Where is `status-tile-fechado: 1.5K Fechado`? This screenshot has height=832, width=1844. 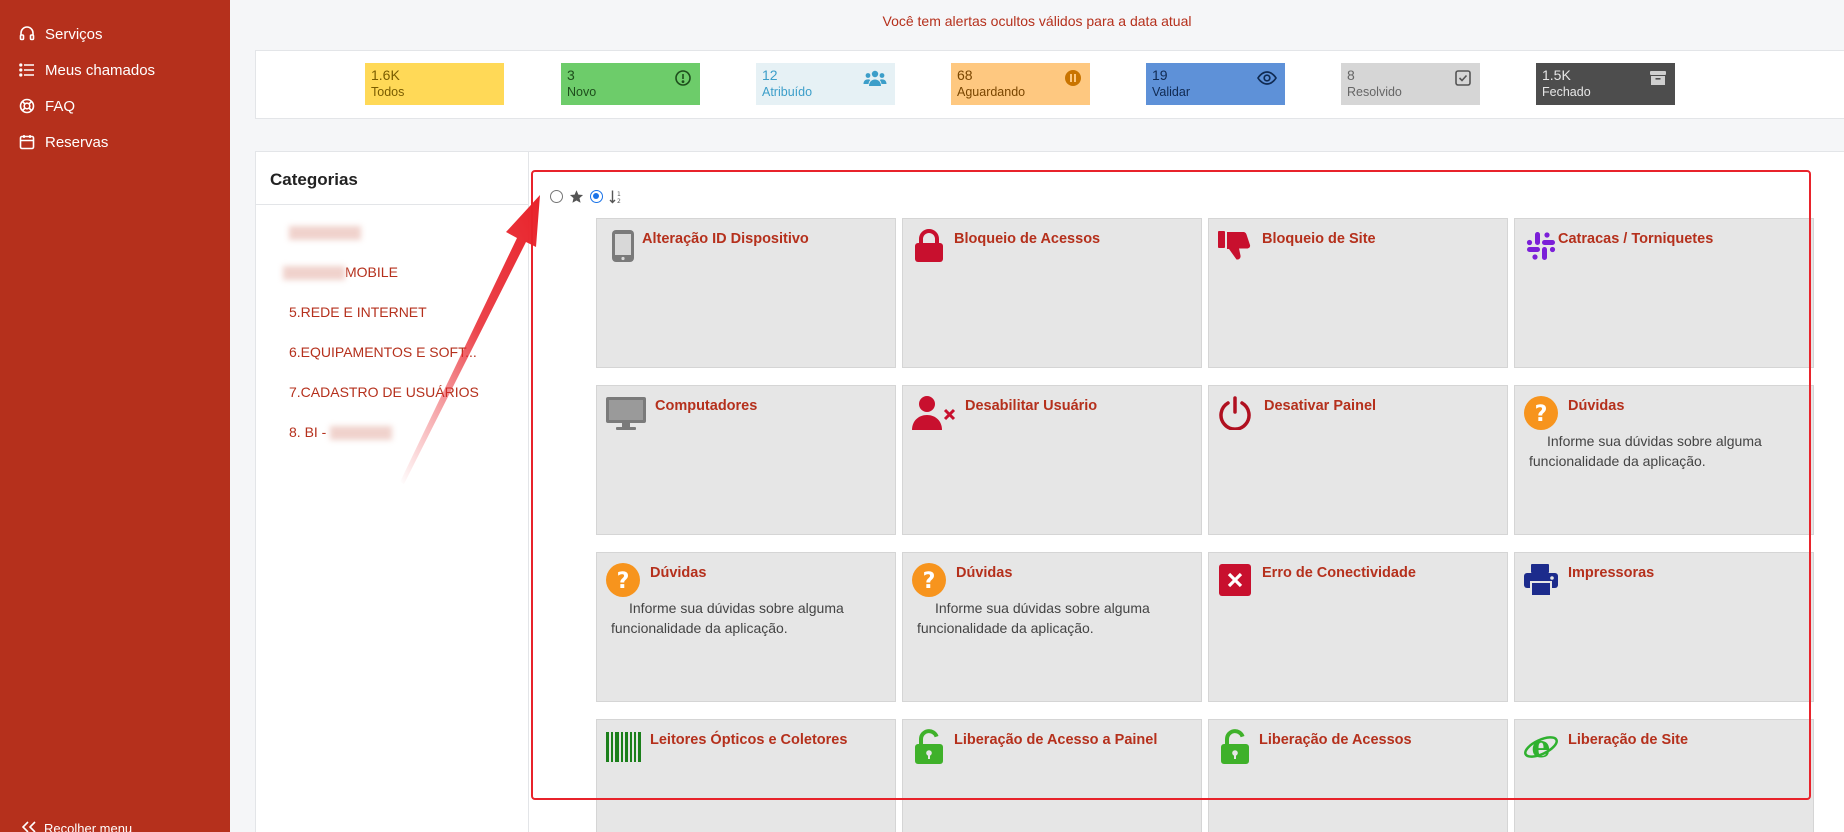 status-tile-fechado: 1.5K Fechado is located at coordinates (1605, 84).